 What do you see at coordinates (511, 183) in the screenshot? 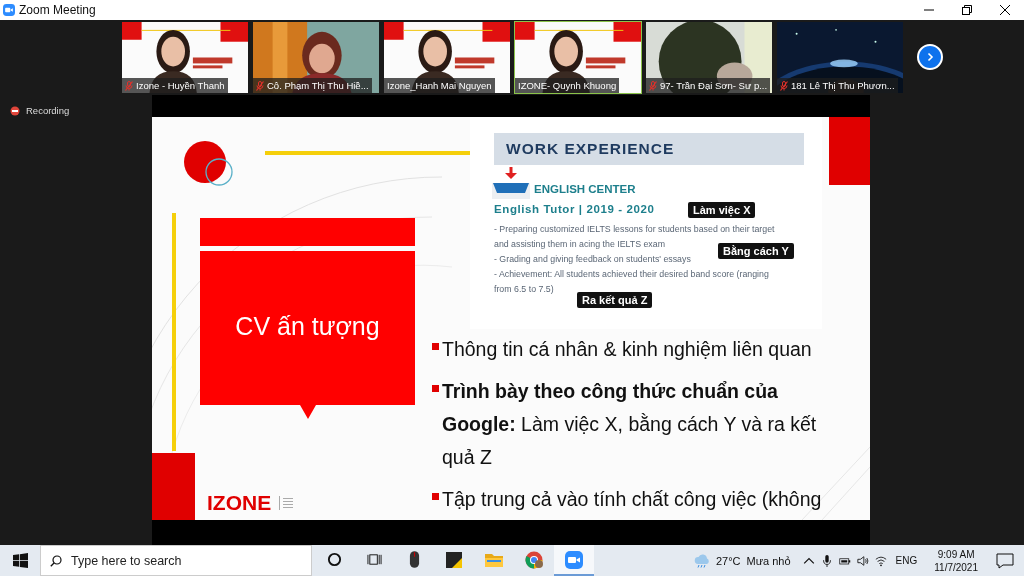
I see `inbox-tray-icon` at bounding box center [511, 183].